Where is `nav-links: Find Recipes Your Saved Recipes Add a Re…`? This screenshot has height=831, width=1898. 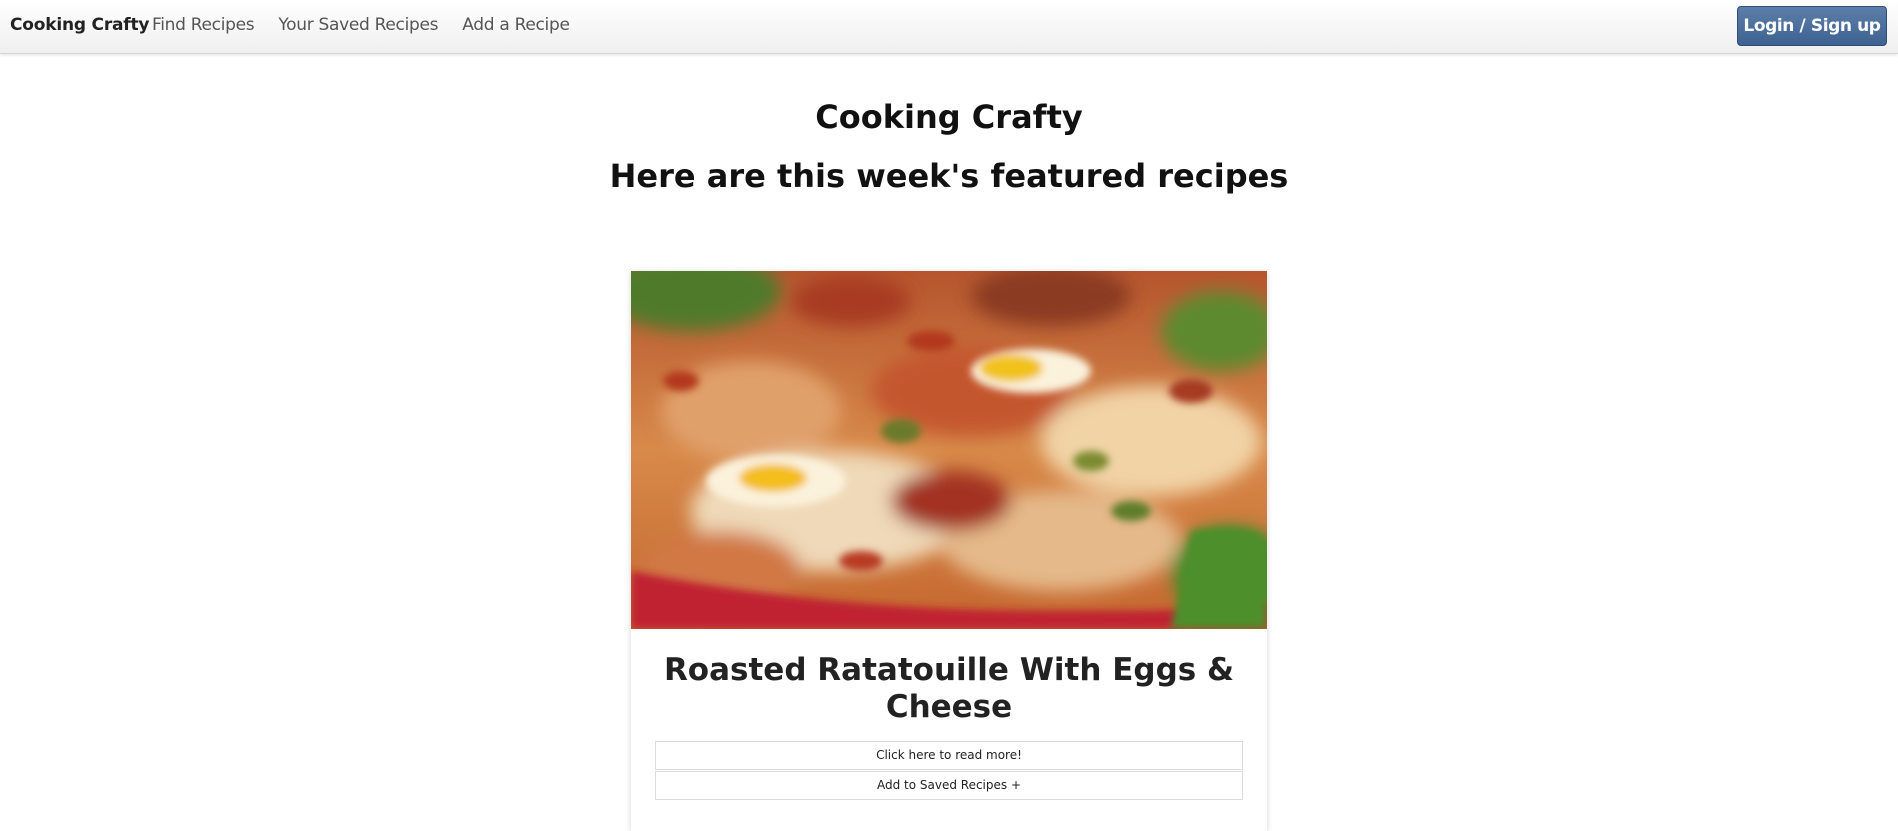
nav-links: Find Recipes Your Saved Recipes Add a Re… is located at coordinates (361, 25).